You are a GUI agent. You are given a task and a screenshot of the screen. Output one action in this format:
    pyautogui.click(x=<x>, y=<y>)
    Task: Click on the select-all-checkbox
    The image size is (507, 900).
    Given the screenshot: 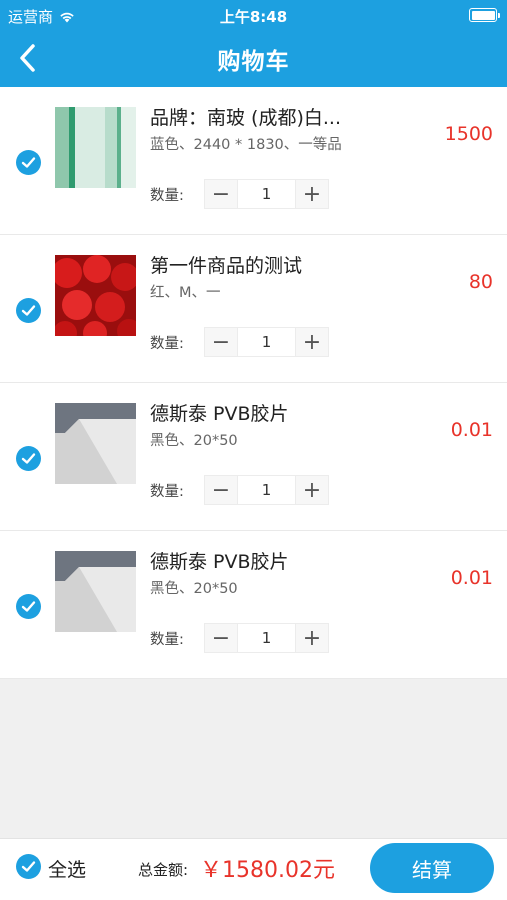 What is the action you would take?
    pyautogui.click(x=28, y=866)
    